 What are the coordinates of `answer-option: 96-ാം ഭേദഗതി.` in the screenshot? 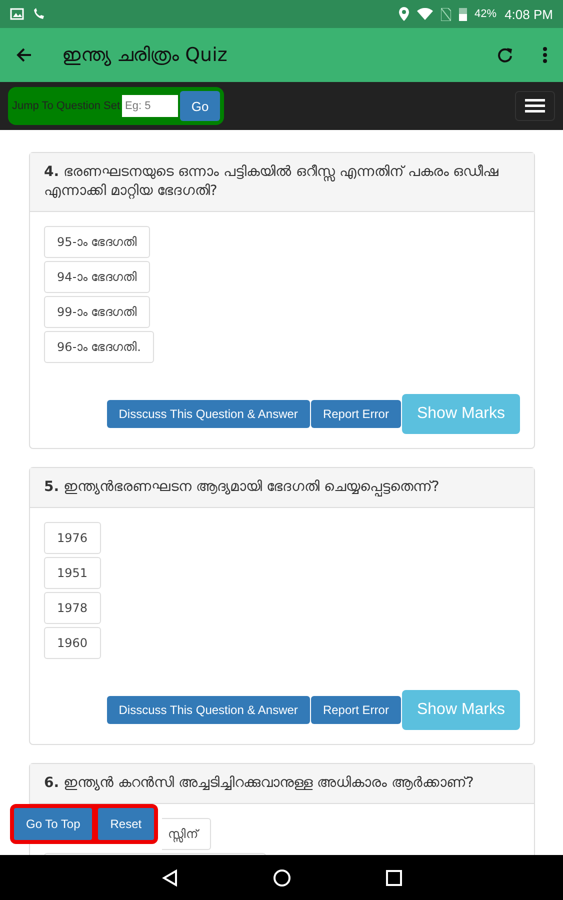 It's located at (99, 346).